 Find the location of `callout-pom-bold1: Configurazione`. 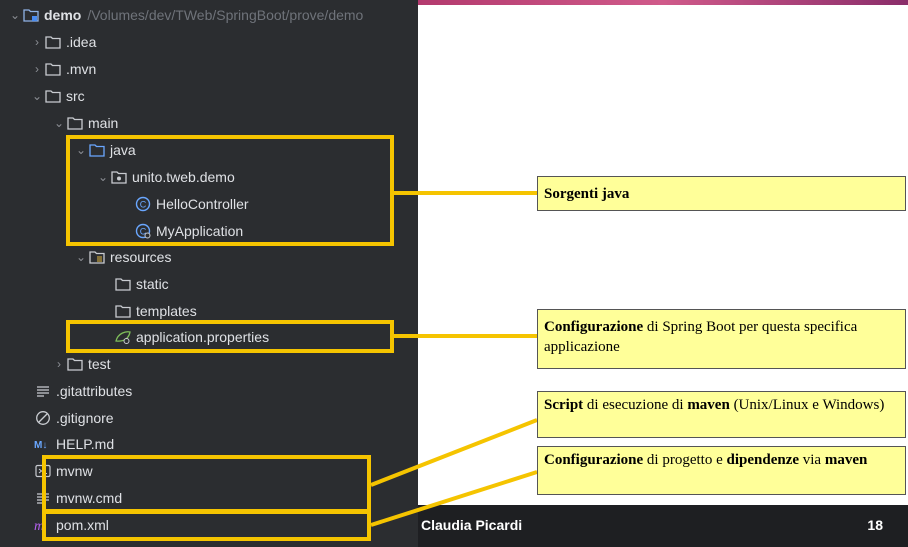

callout-pom-bold1: Configurazione is located at coordinates (594, 460).